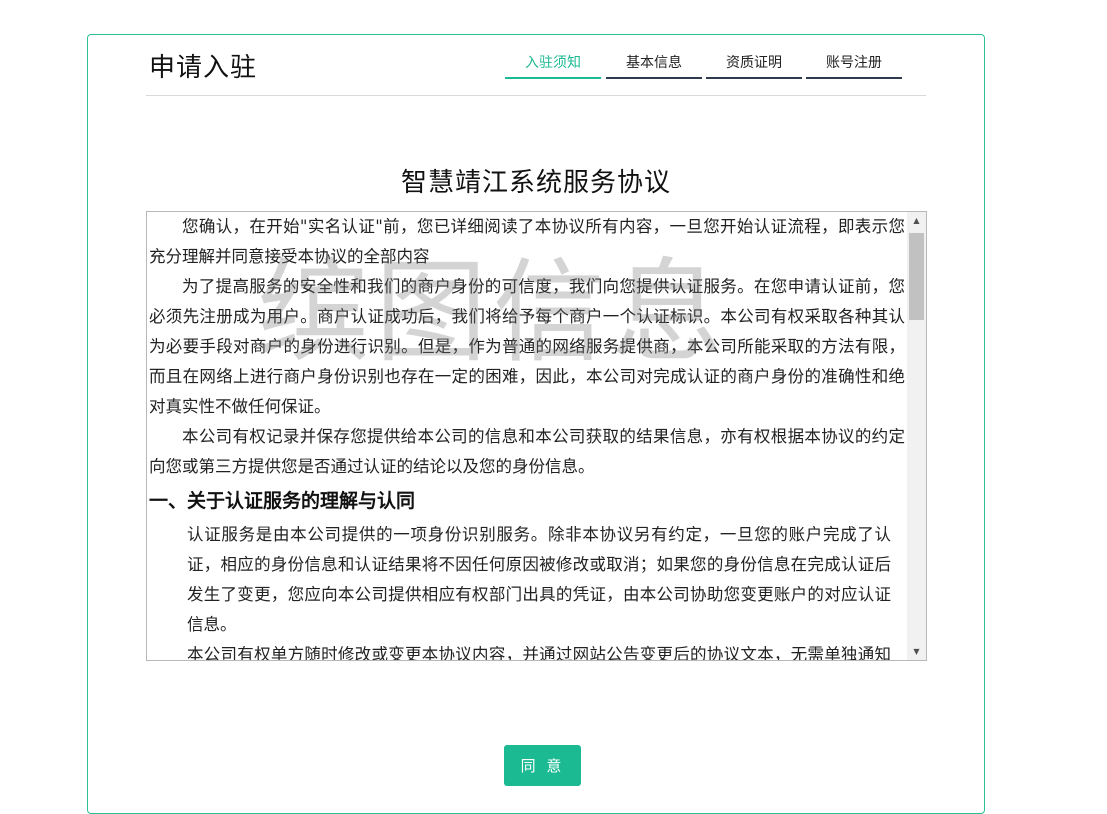 The height and width of the screenshot is (814, 1107). Describe the element at coordinates (542, 765) in the screenshot. I see `agree-button: 同 意` at that location.